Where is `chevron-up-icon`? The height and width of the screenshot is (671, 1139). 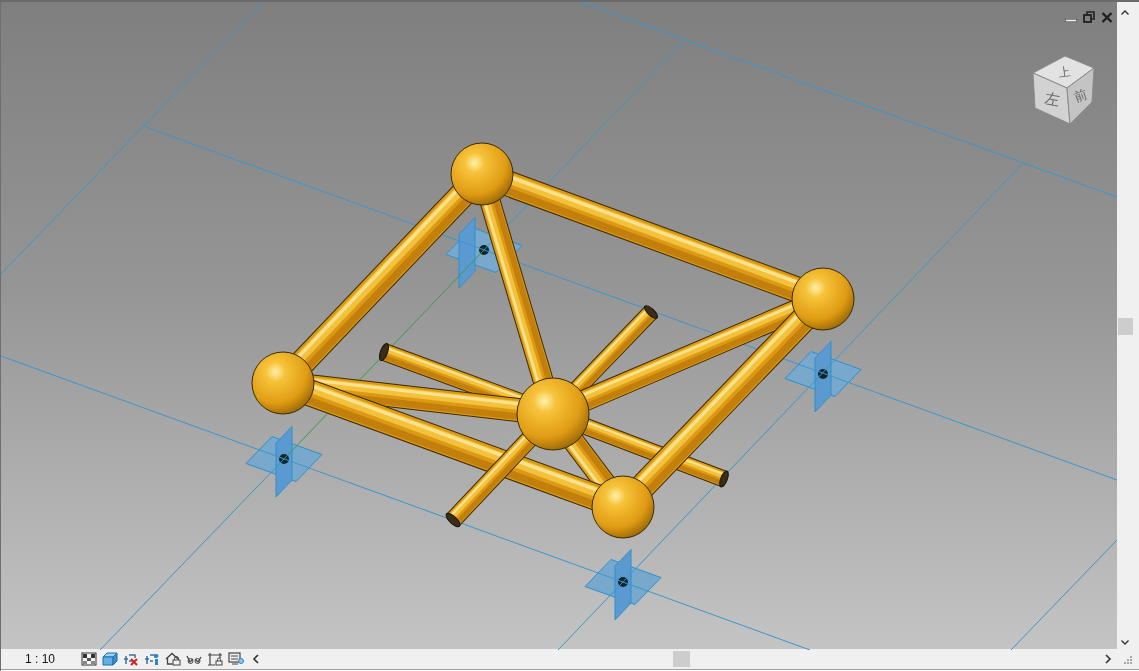 chevron-up-icon is located at coordinates (1125, 12).